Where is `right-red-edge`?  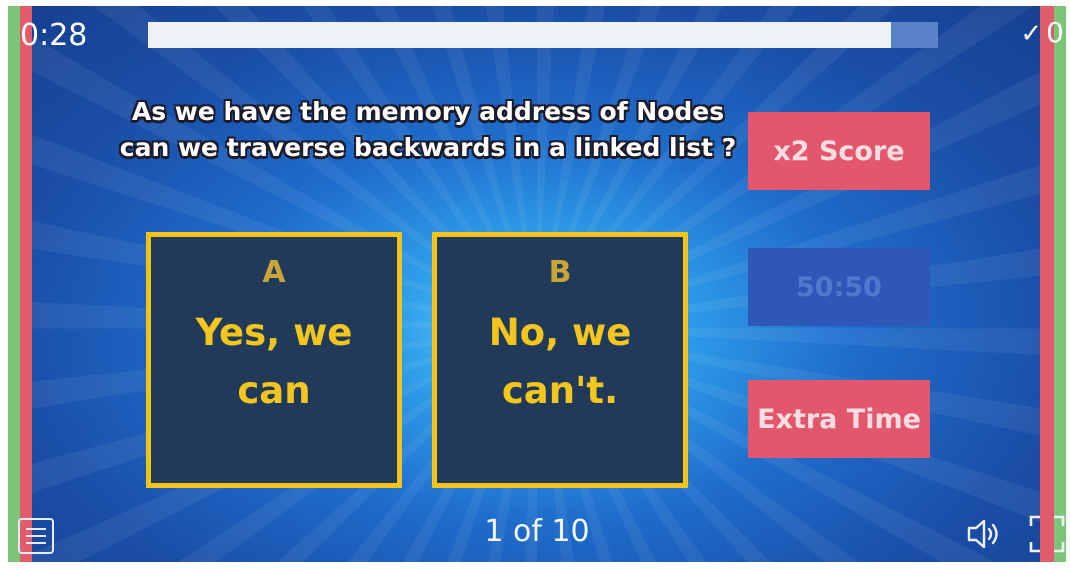
right-red-edge is located at coordinates (1047, 284).